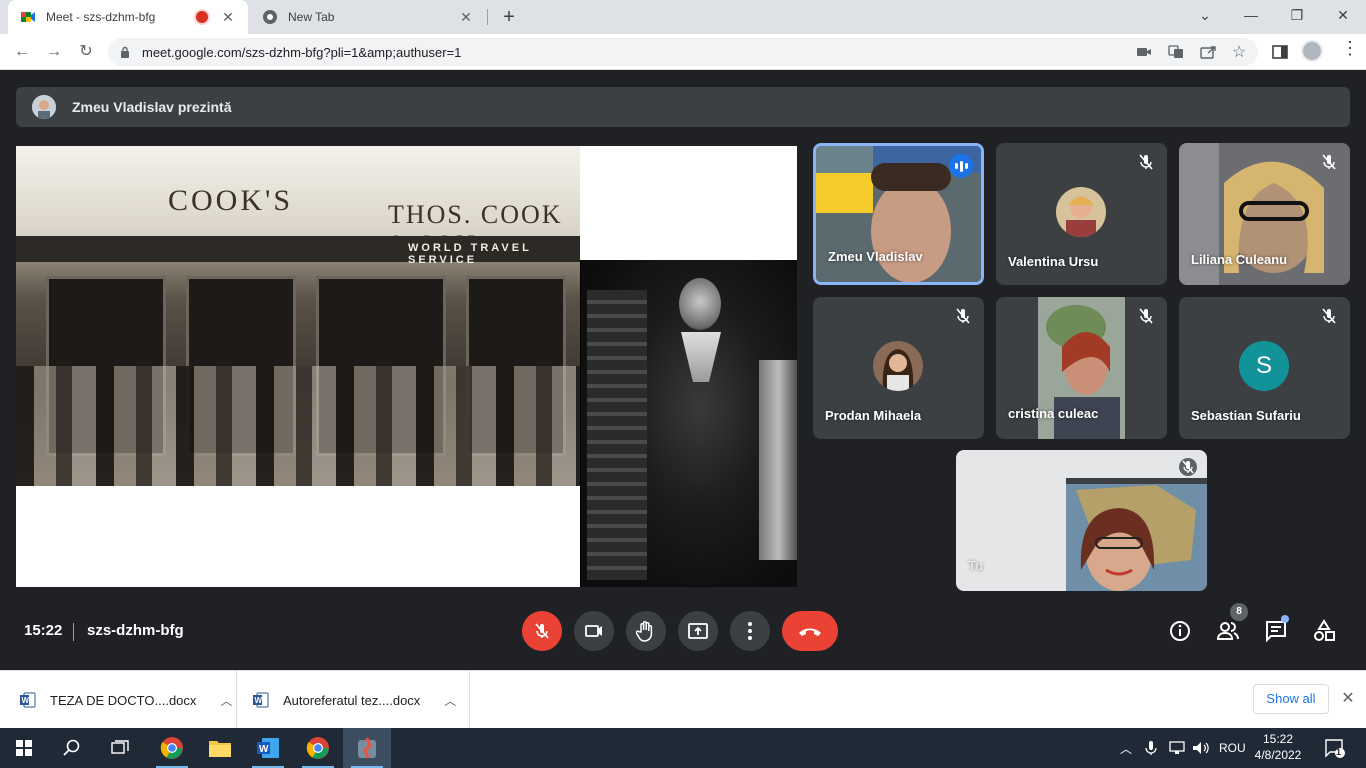 The image size is (1366, 768). I want to click on task-view-icon, so click(120, 747).